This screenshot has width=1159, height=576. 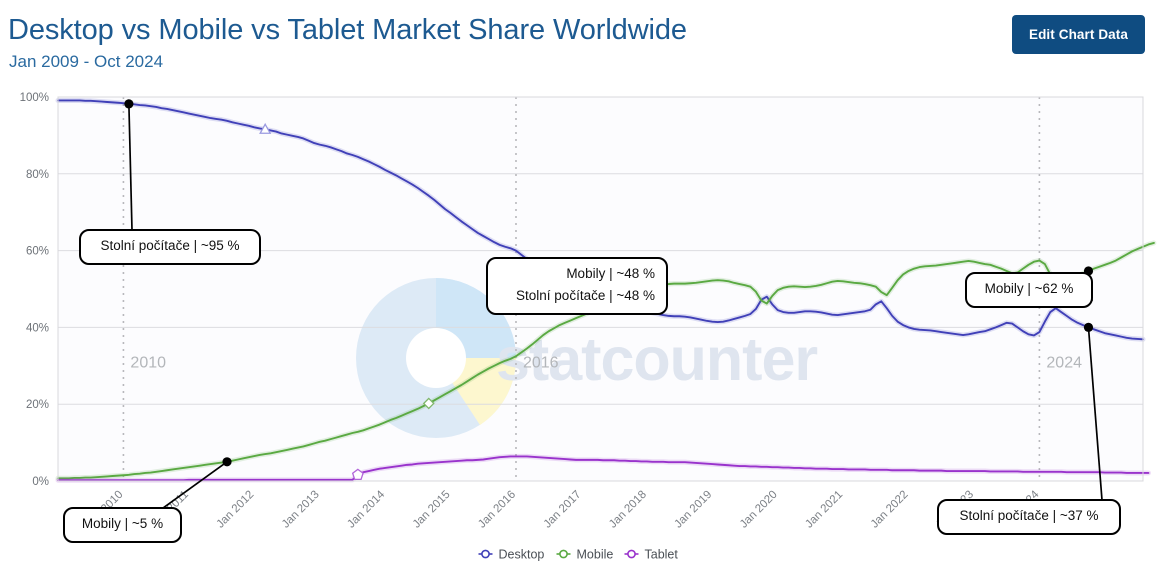 I want to click on y-axis-tick-label: 20%, so click(x=37, y=405).